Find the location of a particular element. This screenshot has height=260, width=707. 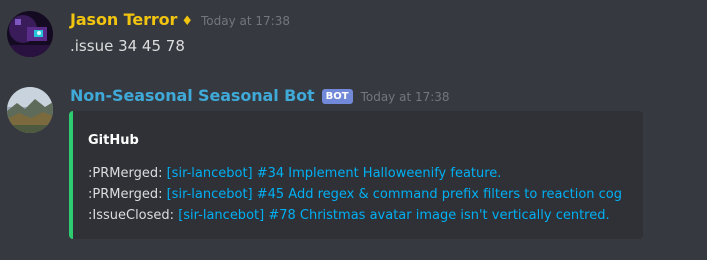

message-content: .issue 34 45 78 is located at coordinates (127, 46).